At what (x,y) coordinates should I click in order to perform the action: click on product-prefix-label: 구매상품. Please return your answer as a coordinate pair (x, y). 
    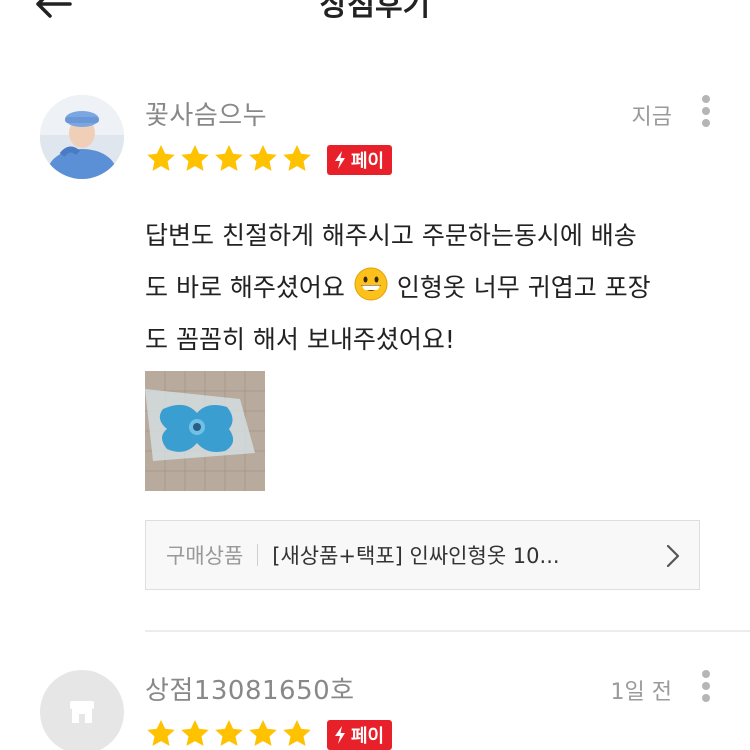
    Looking at the image, I should click on (205, 556).